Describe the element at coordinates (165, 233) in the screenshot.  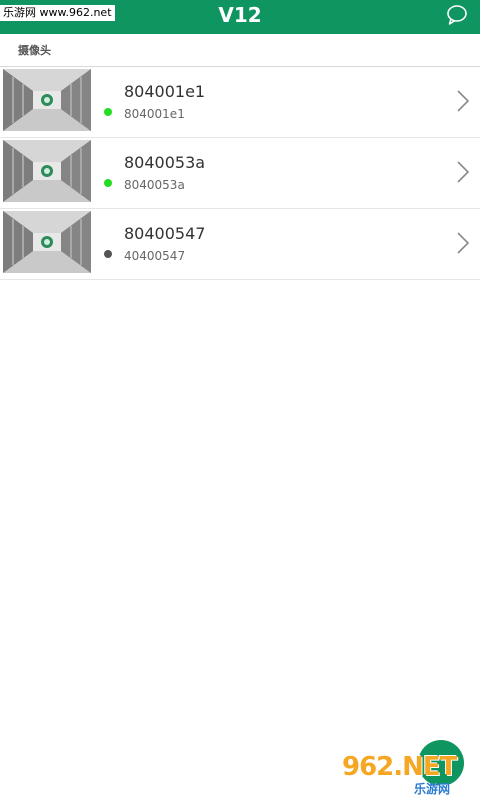
I see `camera-name: 80400547` at that location.